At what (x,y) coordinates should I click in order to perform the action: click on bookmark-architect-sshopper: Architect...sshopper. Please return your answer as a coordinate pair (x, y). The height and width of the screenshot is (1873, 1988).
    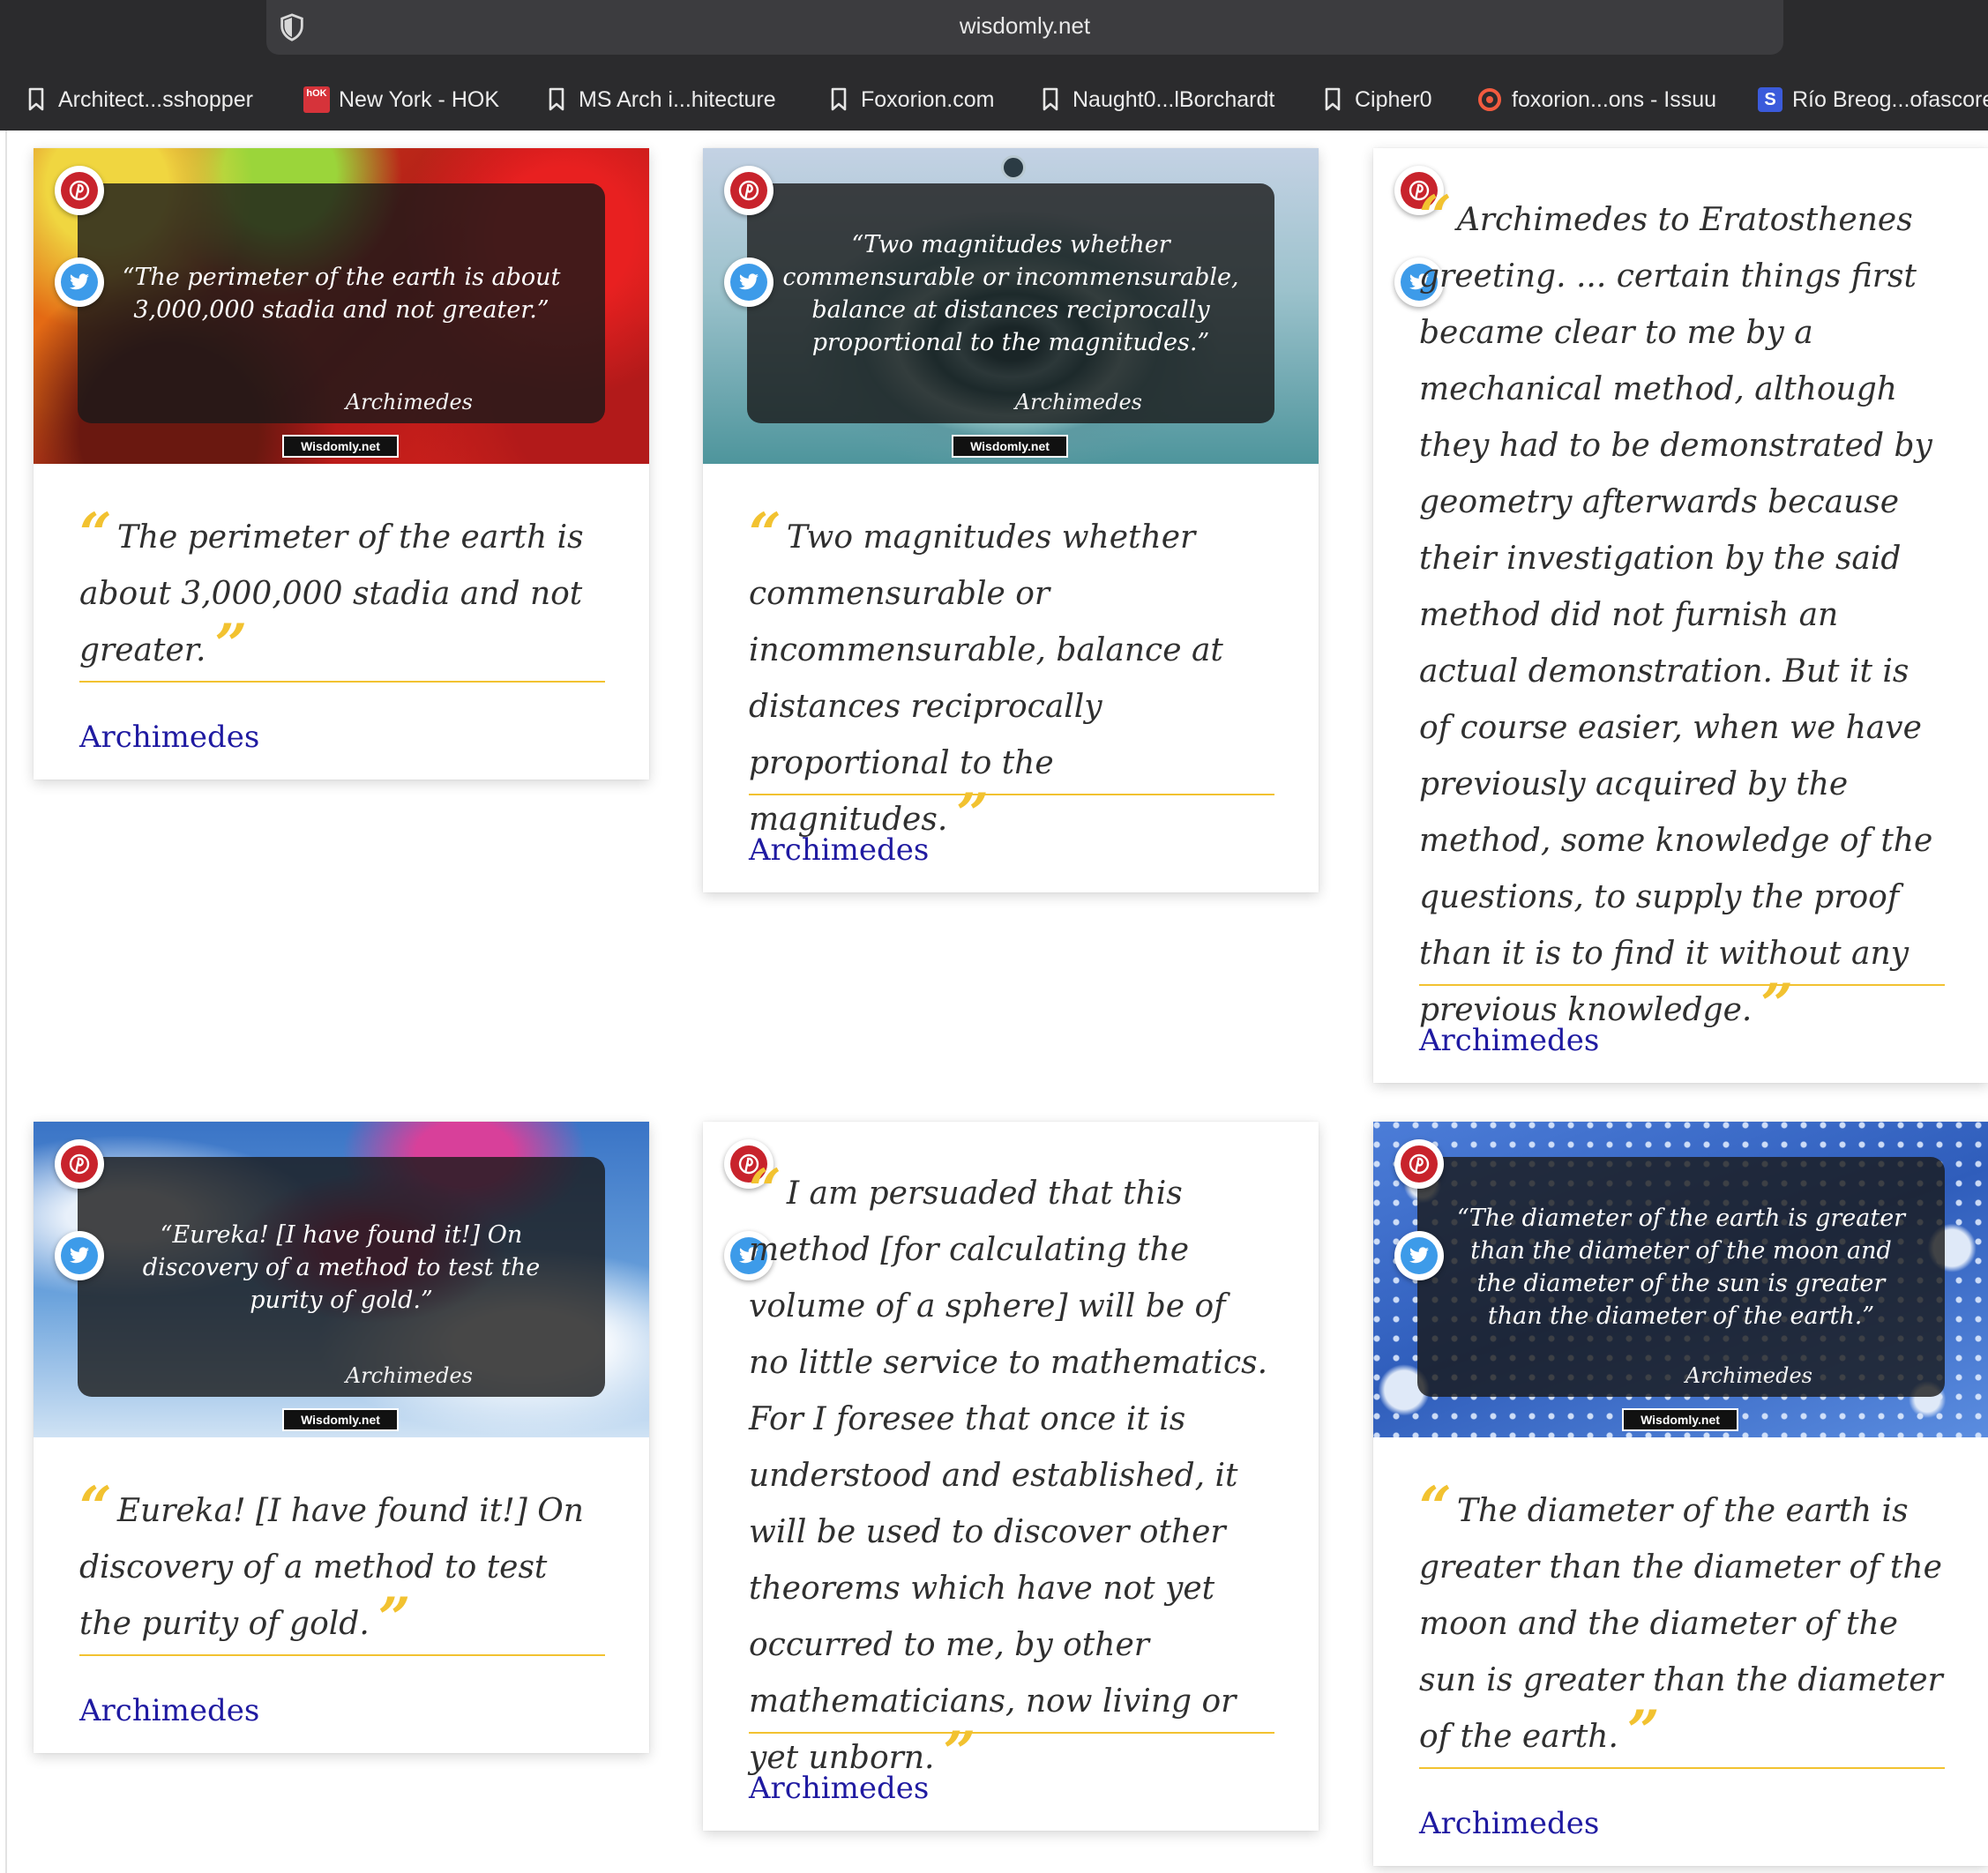
    Looking at the image, I should click on (138, 100).